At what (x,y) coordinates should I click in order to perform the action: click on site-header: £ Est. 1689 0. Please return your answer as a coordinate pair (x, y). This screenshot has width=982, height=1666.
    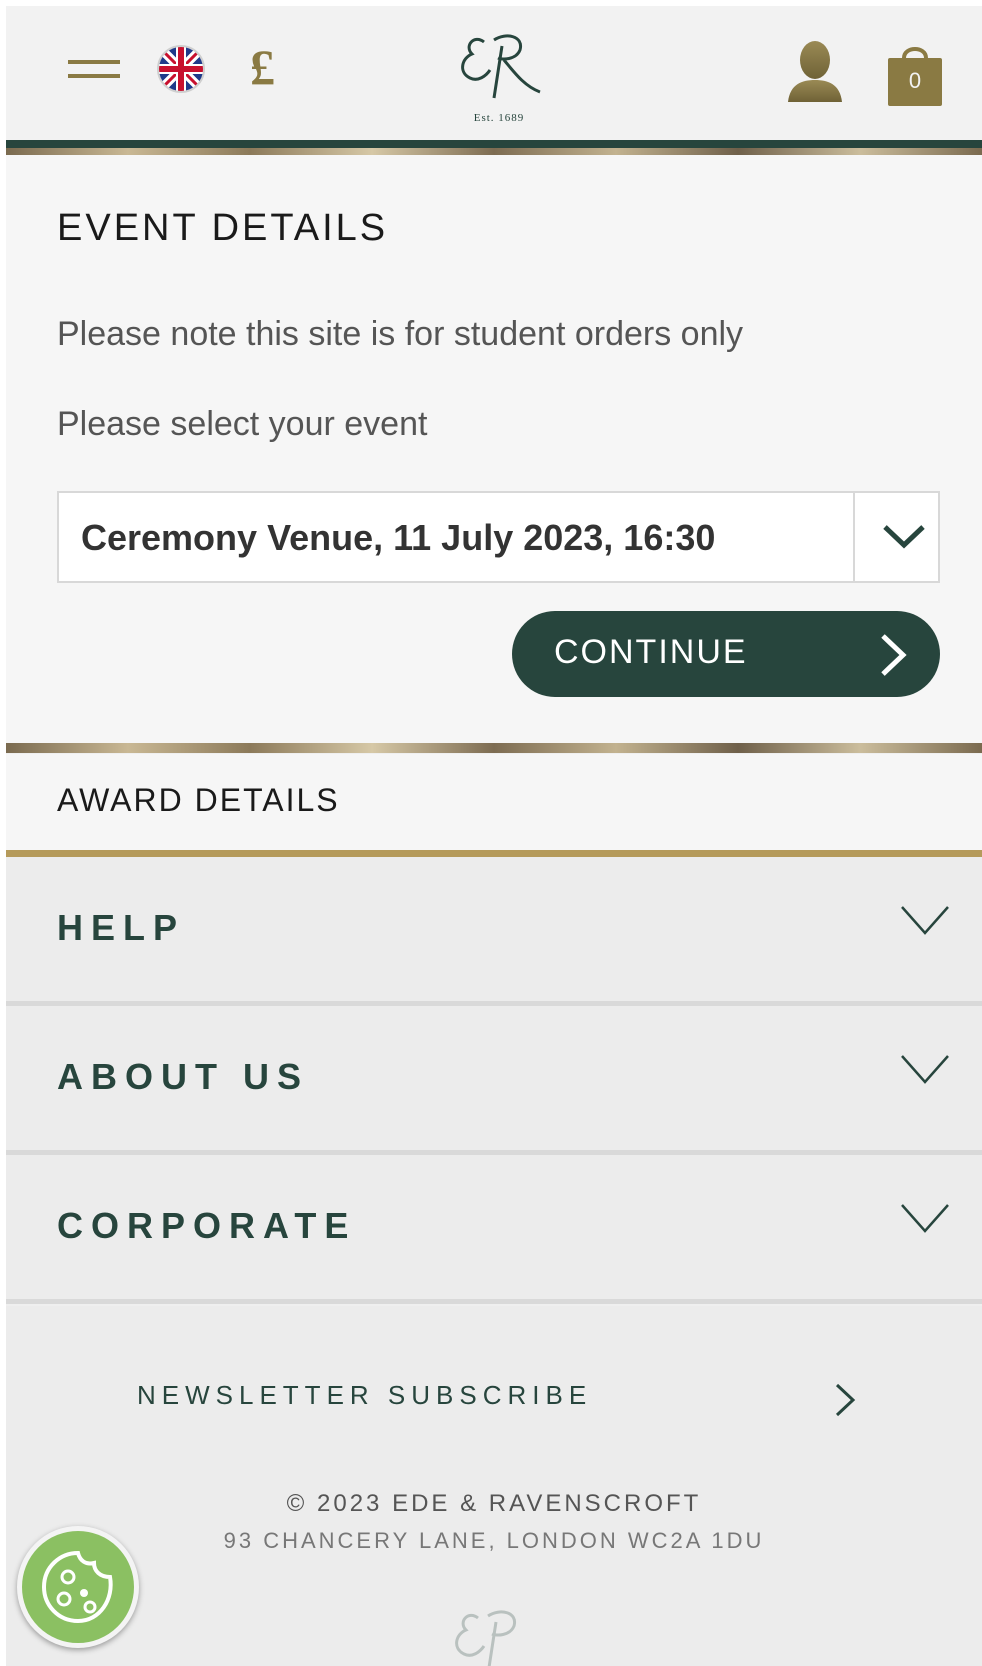
    Looking at the image, I should click on (494, 73).